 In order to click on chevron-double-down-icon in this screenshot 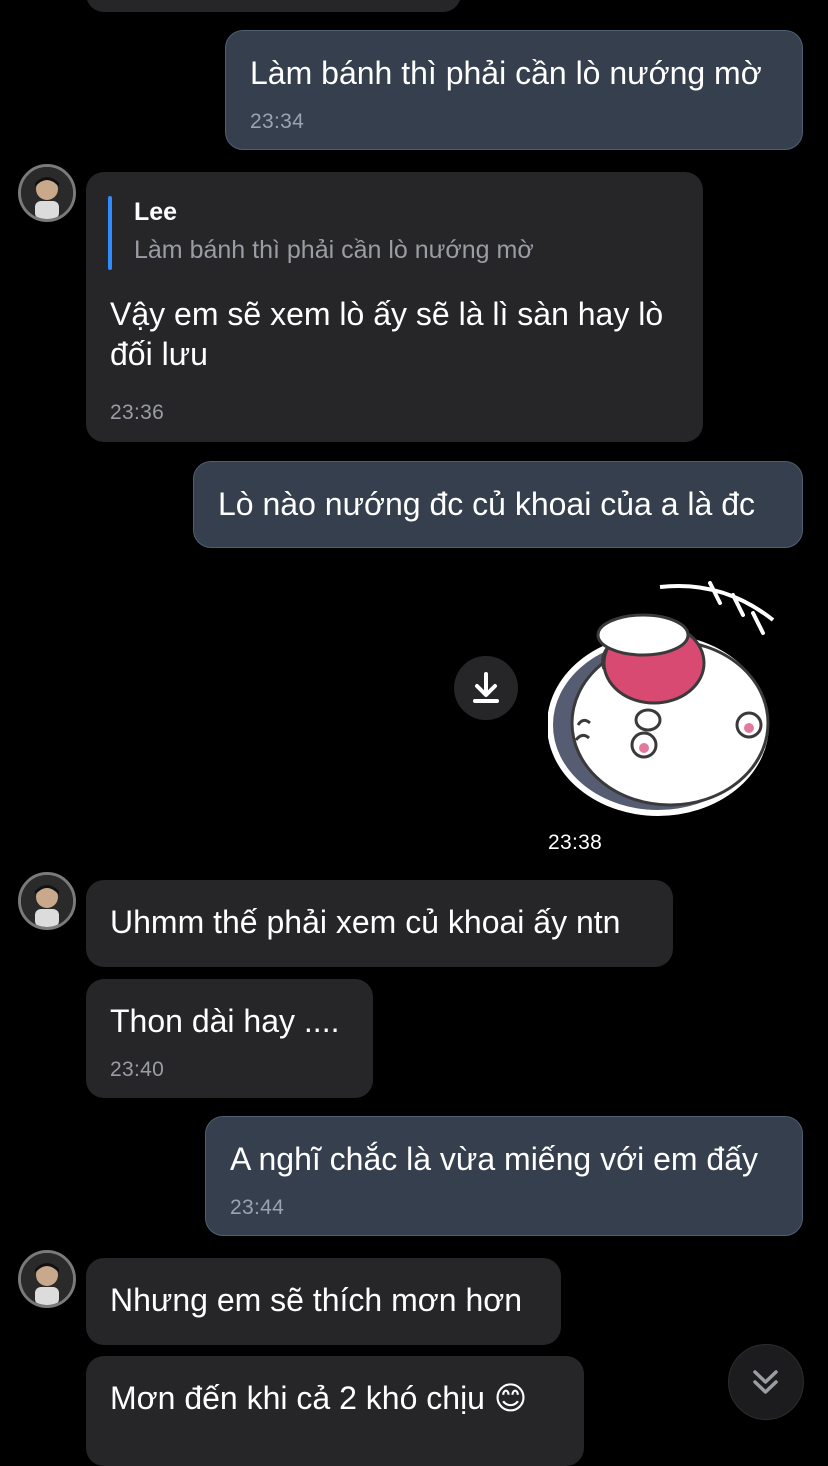, I will do `click(765, 1382)`.